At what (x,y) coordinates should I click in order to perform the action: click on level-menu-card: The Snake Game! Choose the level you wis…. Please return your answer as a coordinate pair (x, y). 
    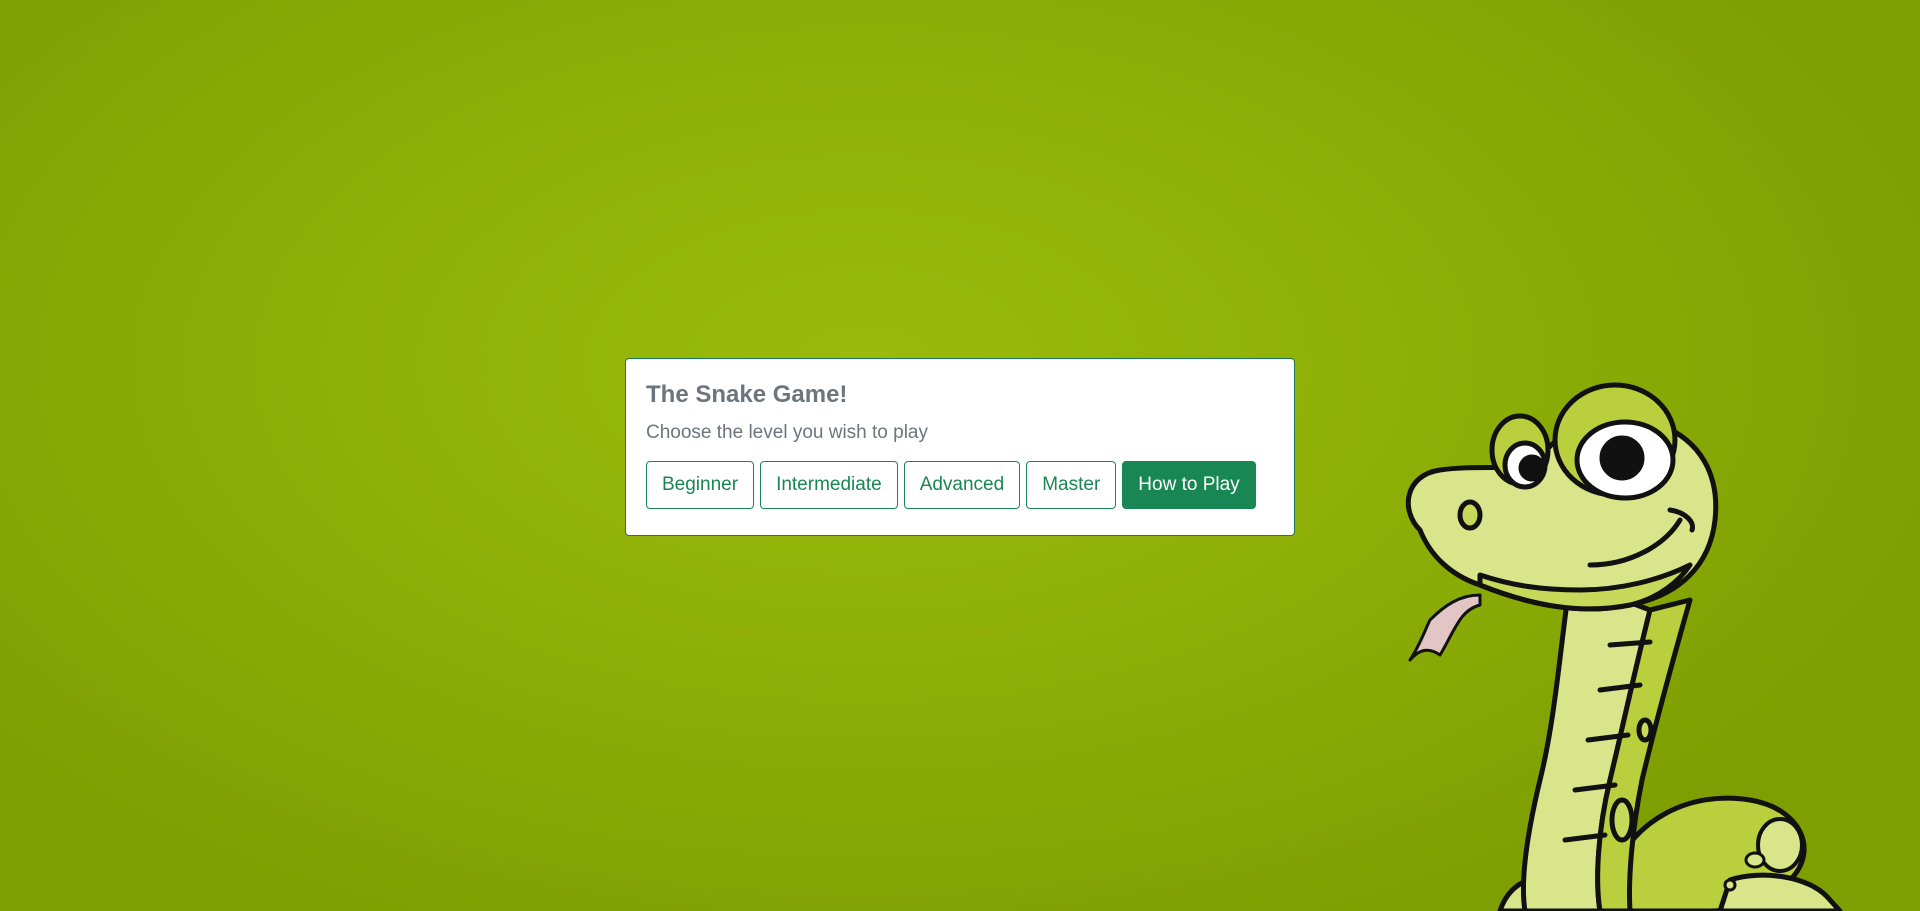
    Looking at the image, I should click on (960, 447).